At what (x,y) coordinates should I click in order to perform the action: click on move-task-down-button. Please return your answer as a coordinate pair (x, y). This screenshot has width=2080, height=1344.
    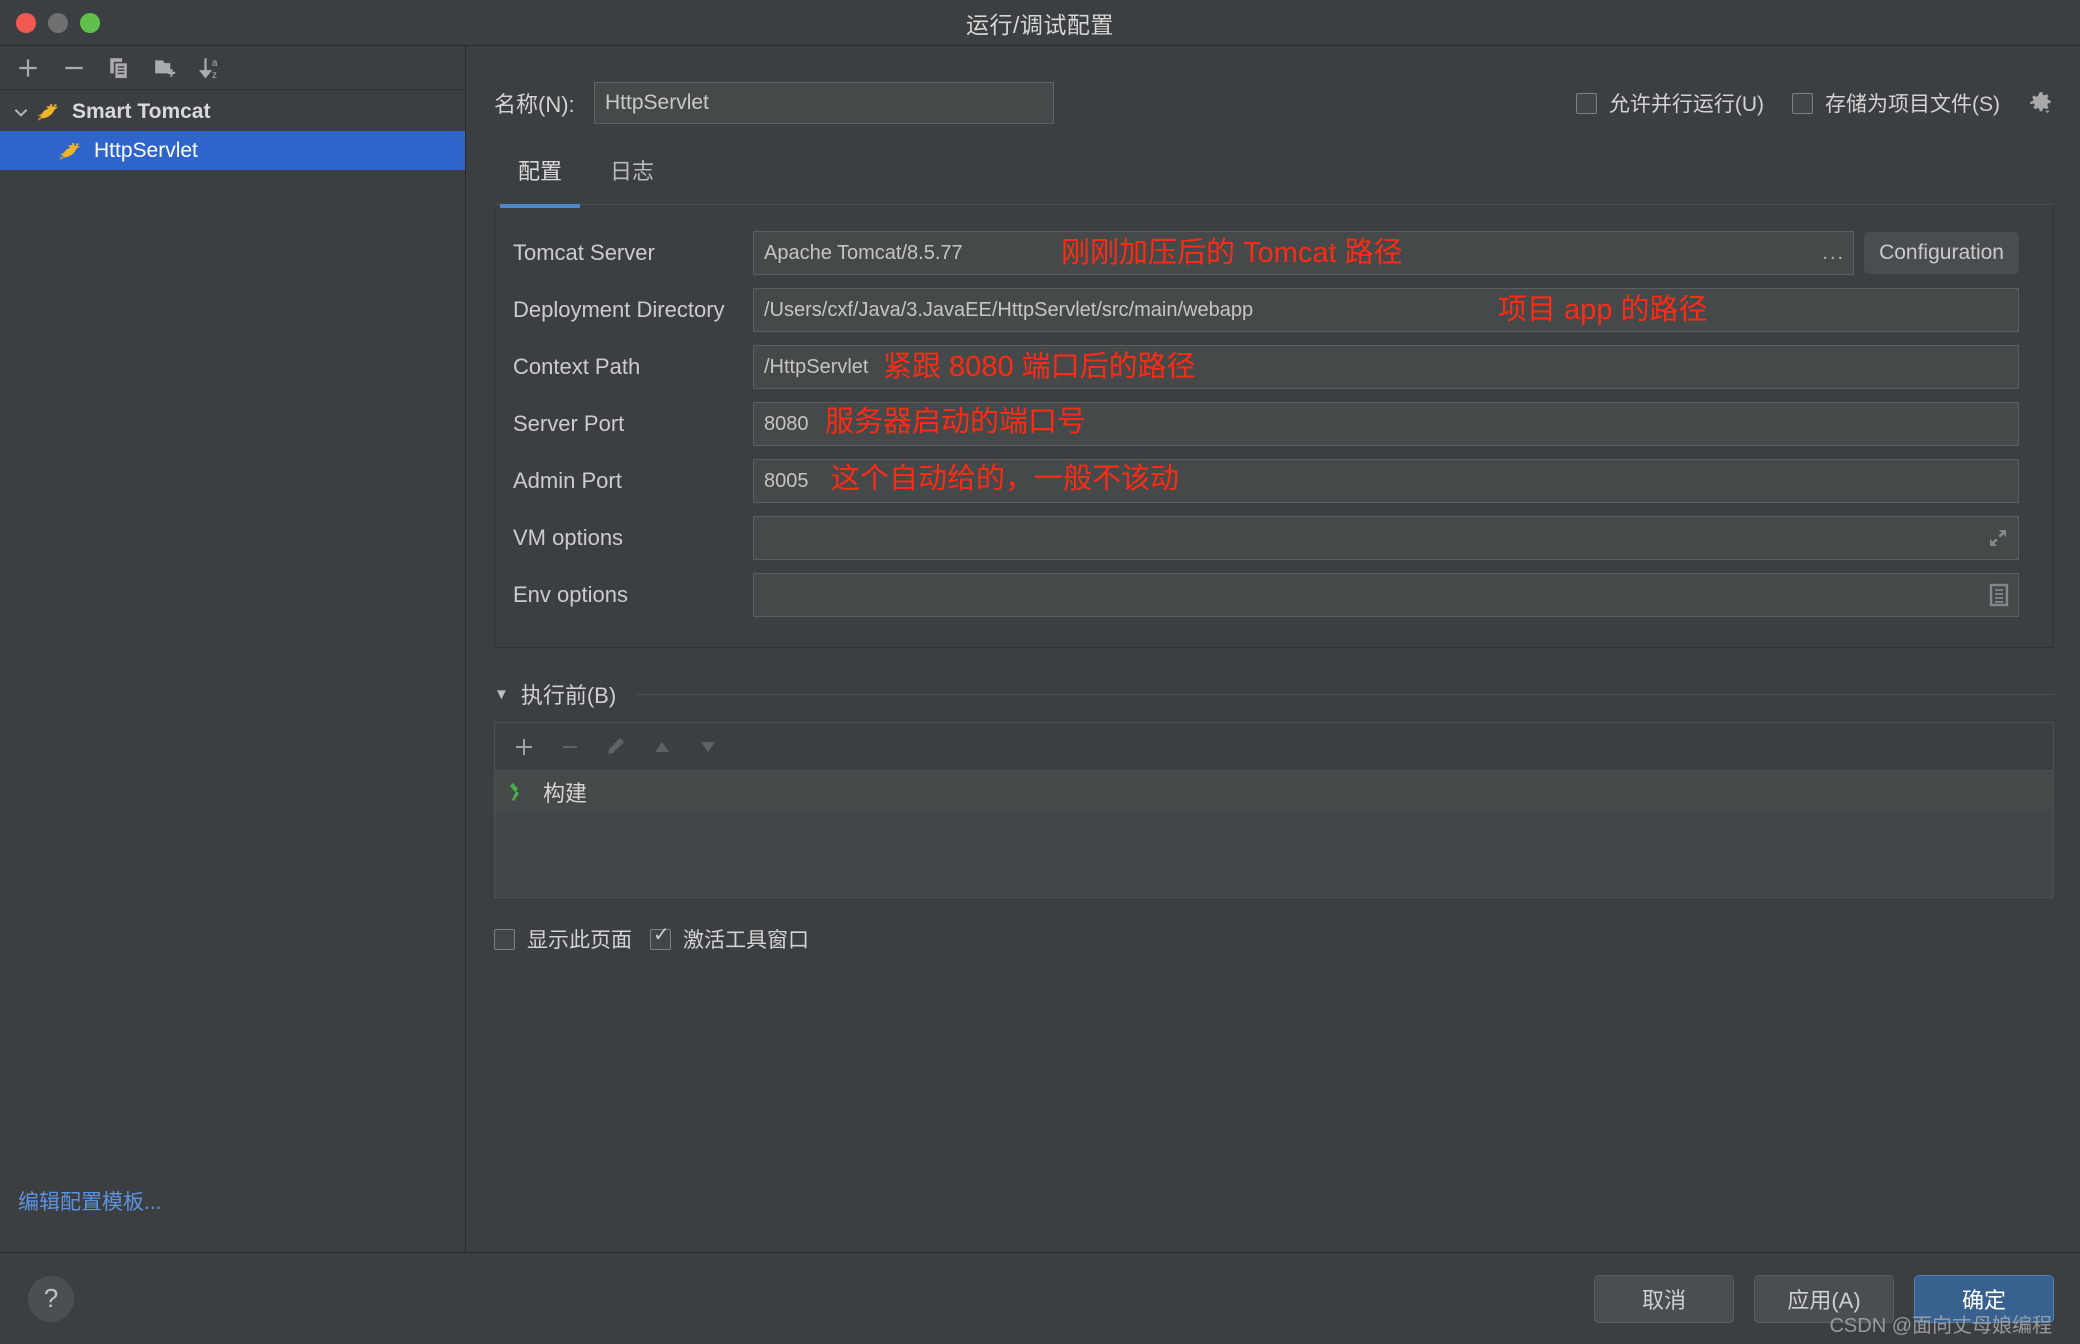
    Looking at the image, I should click on (708, 747).